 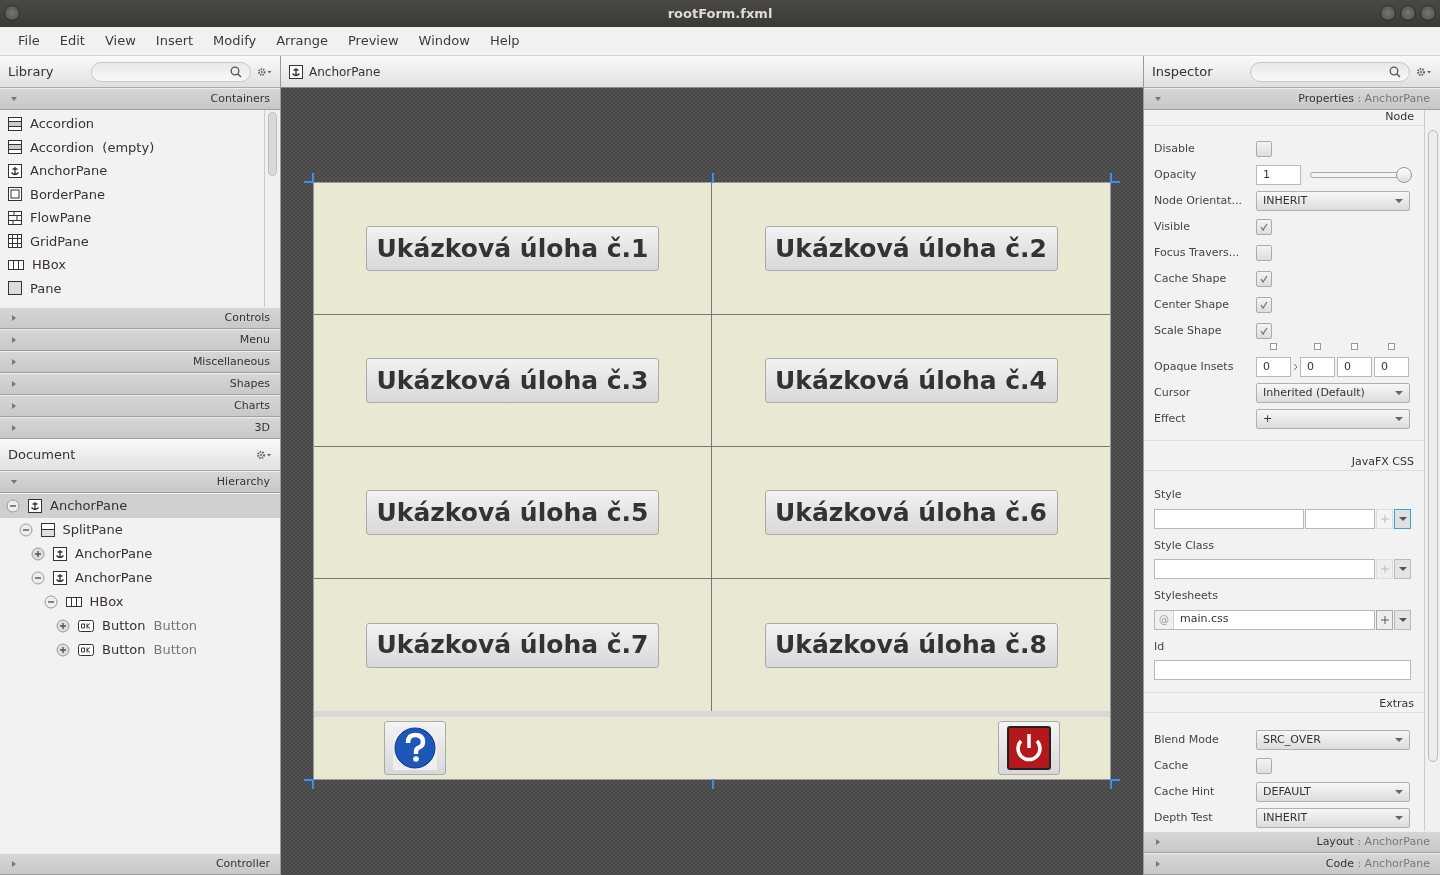 What do you see at coordinates (1185, 791) in the screenshot?
I see `property-label: Cache Hint` at bounding box center [1185, 791].